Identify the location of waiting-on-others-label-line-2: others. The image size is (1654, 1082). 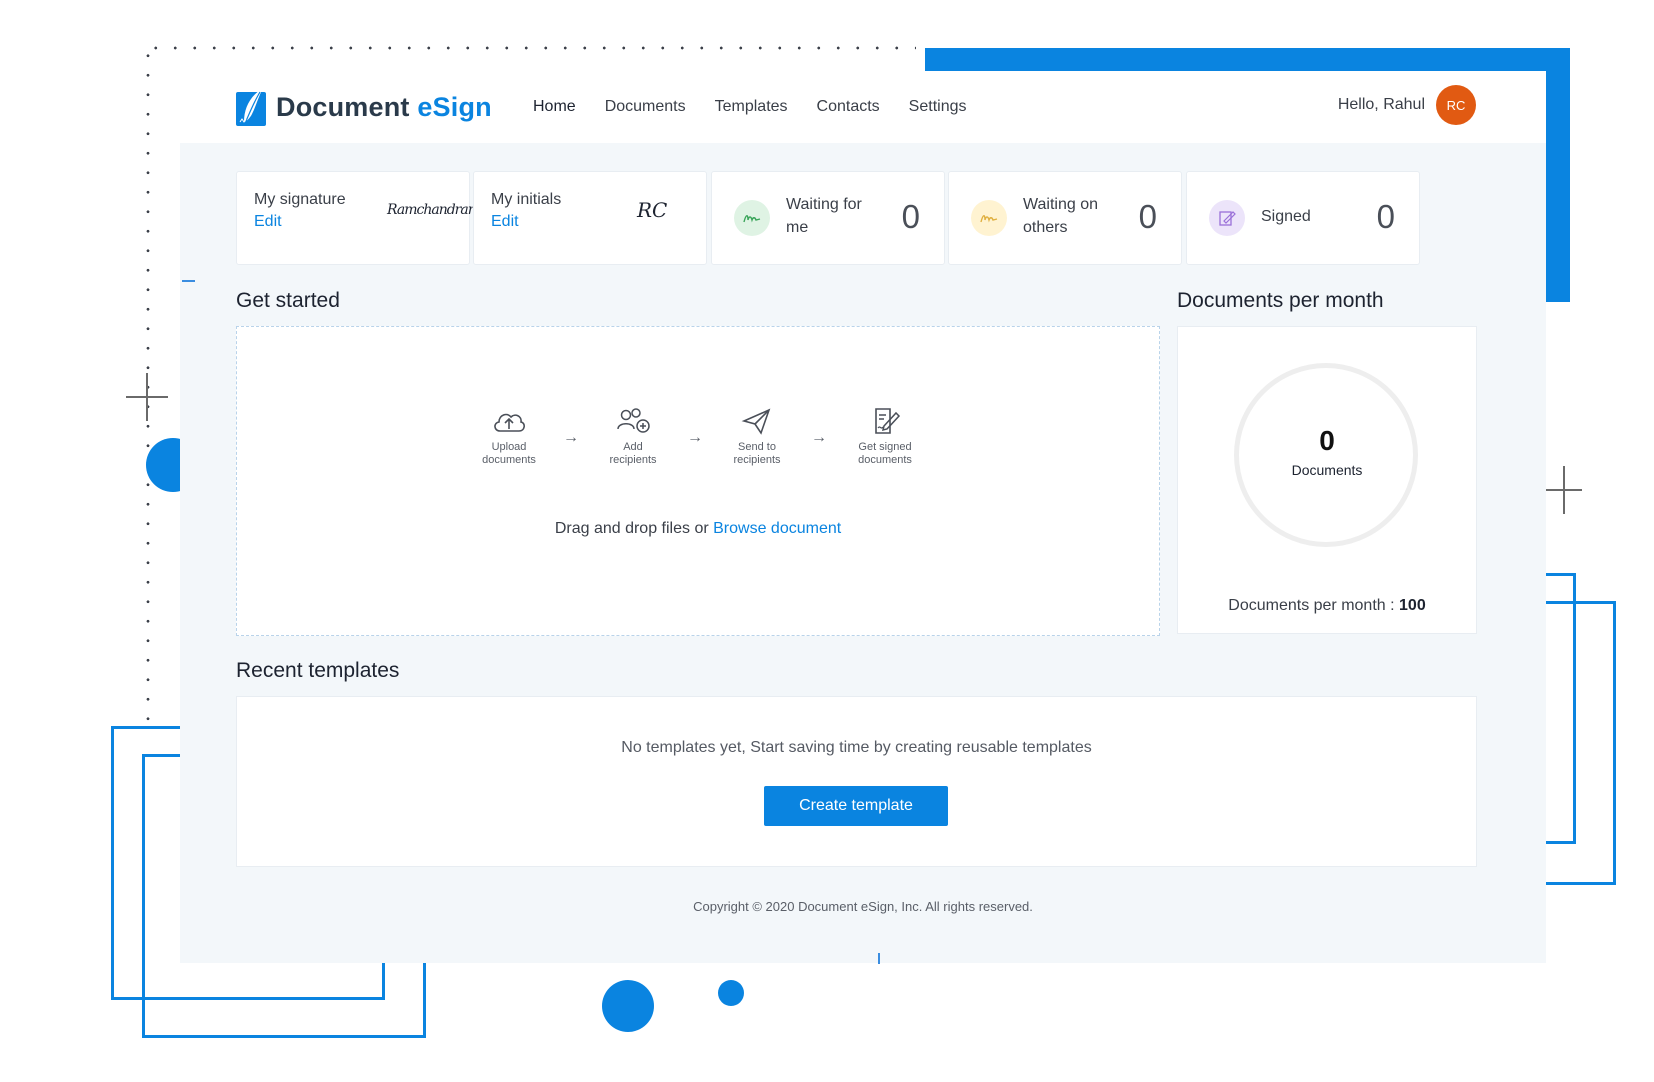
(1045, 227).